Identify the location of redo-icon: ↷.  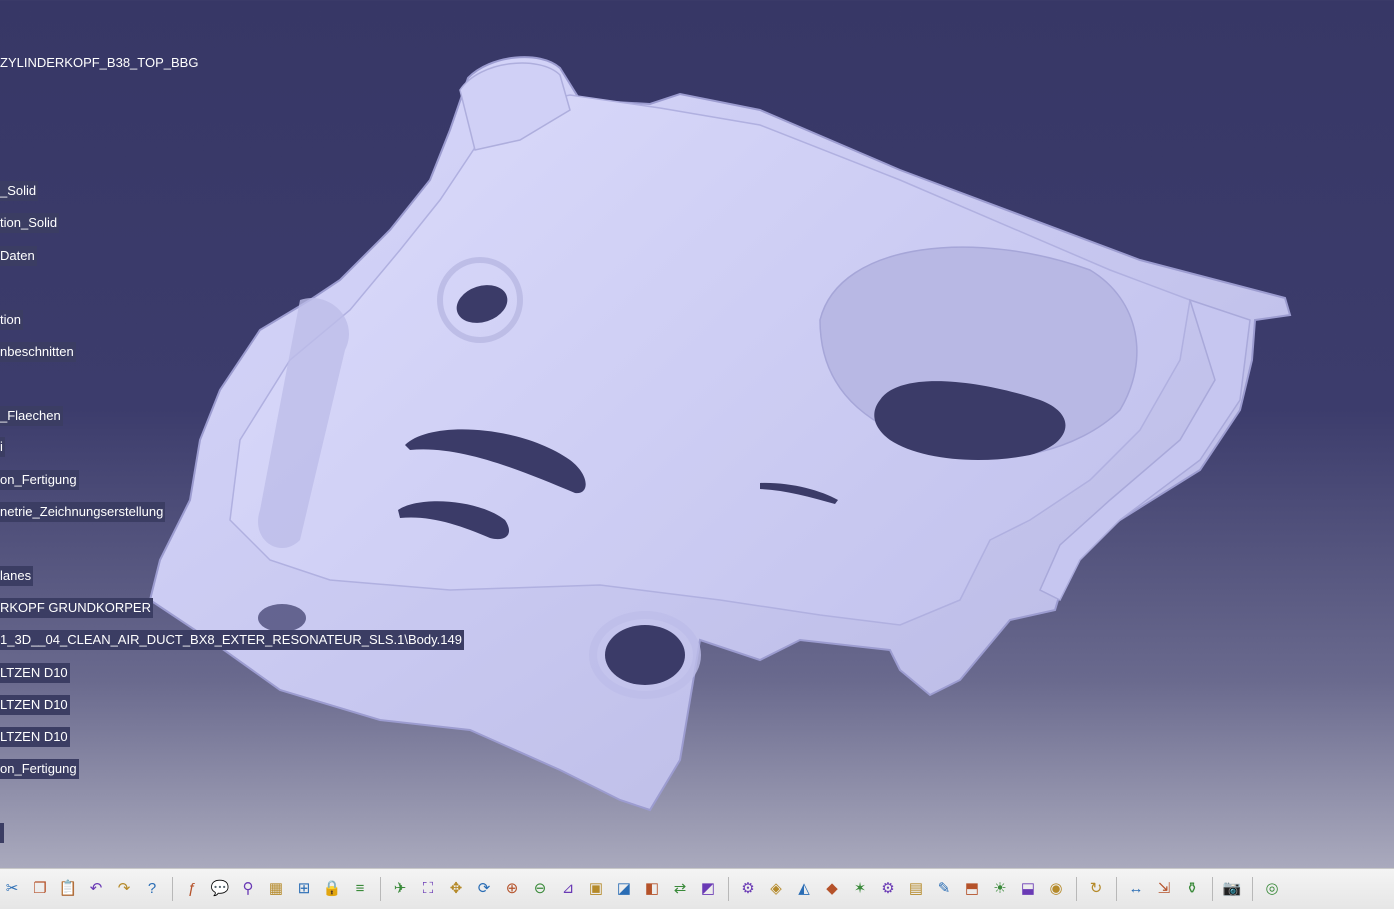
(124, 889).